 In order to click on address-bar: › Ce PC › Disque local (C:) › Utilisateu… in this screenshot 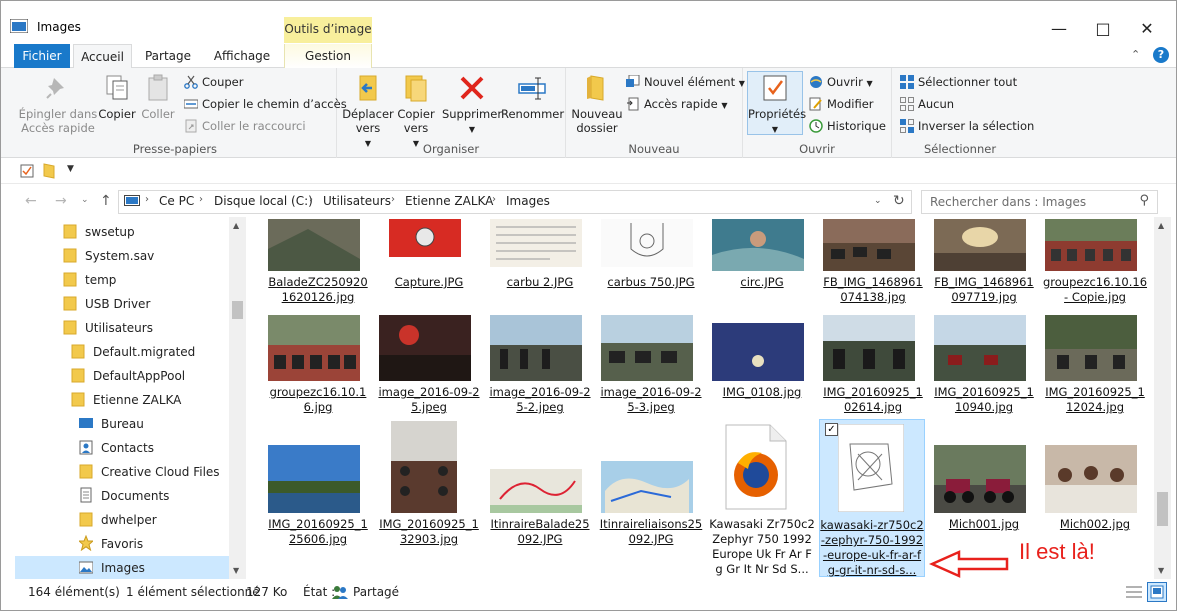, I will do `click(515, 202)`.